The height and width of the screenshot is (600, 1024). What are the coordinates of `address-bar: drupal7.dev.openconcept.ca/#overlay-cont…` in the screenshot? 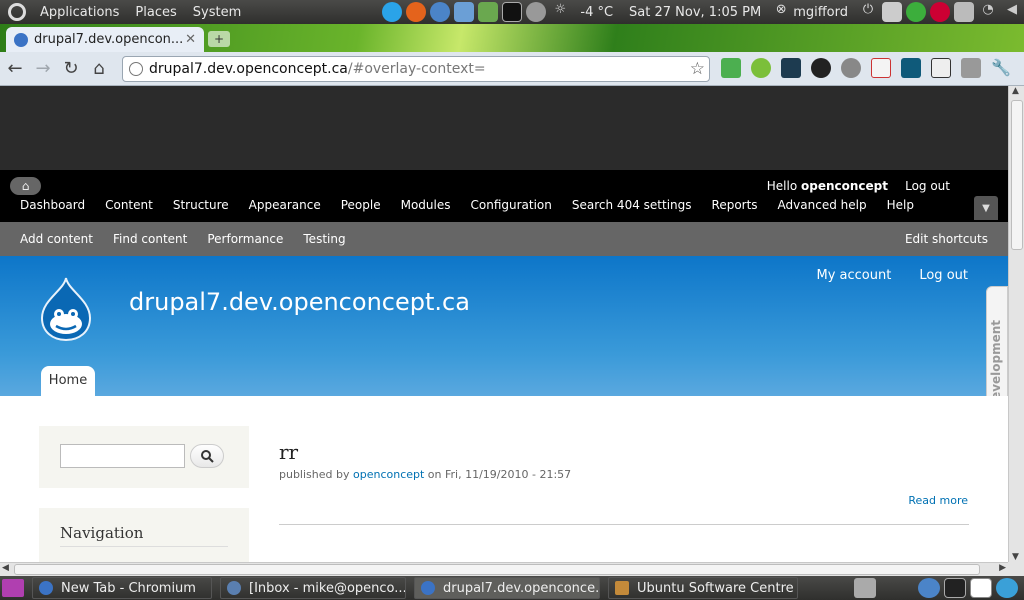 It's located at (416, 69).